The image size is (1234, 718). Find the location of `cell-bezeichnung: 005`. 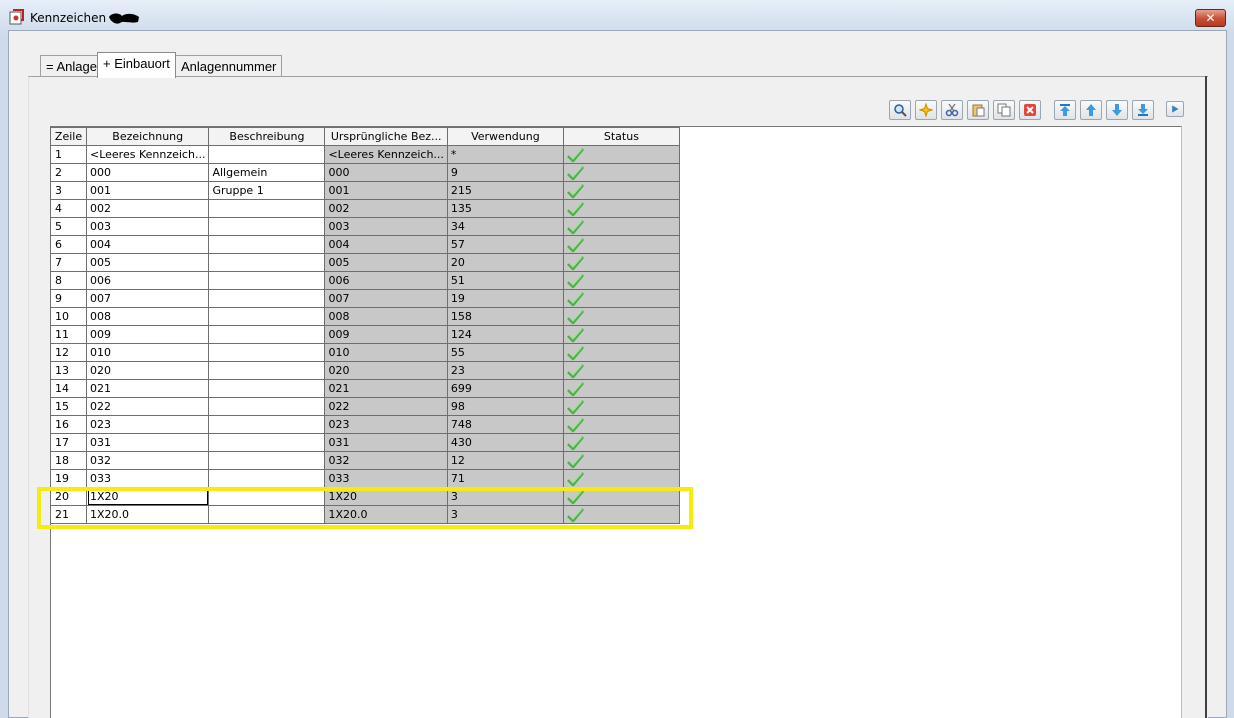

cell-bezeichnung: 005 is located at coordinates (147, 262).